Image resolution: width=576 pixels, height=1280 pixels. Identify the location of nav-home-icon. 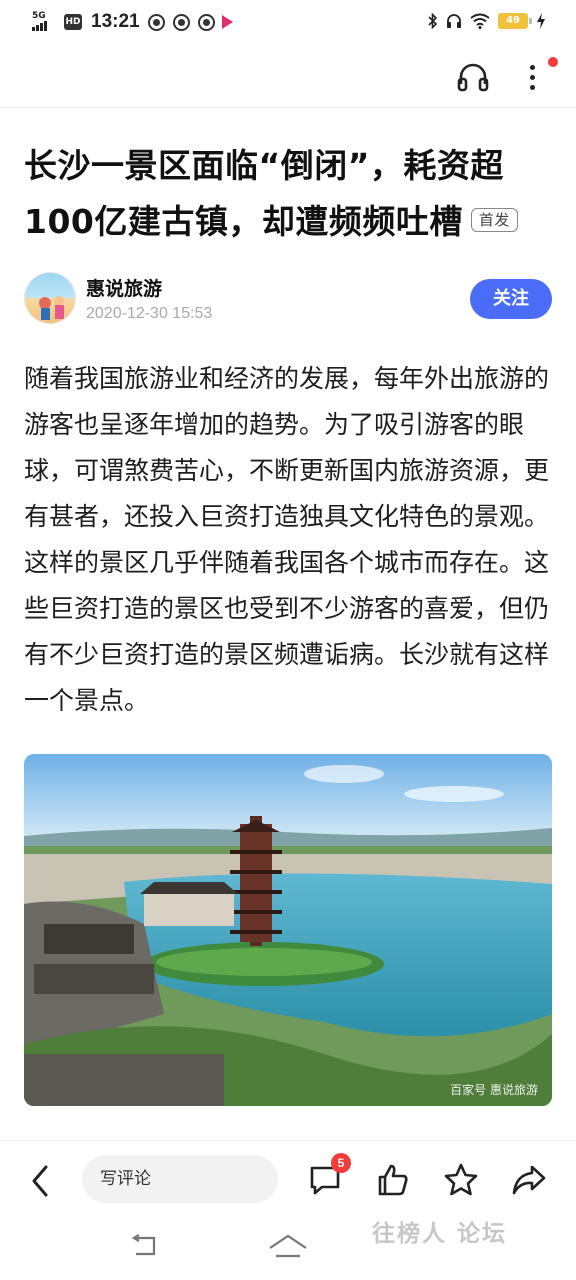
(288, 1246).